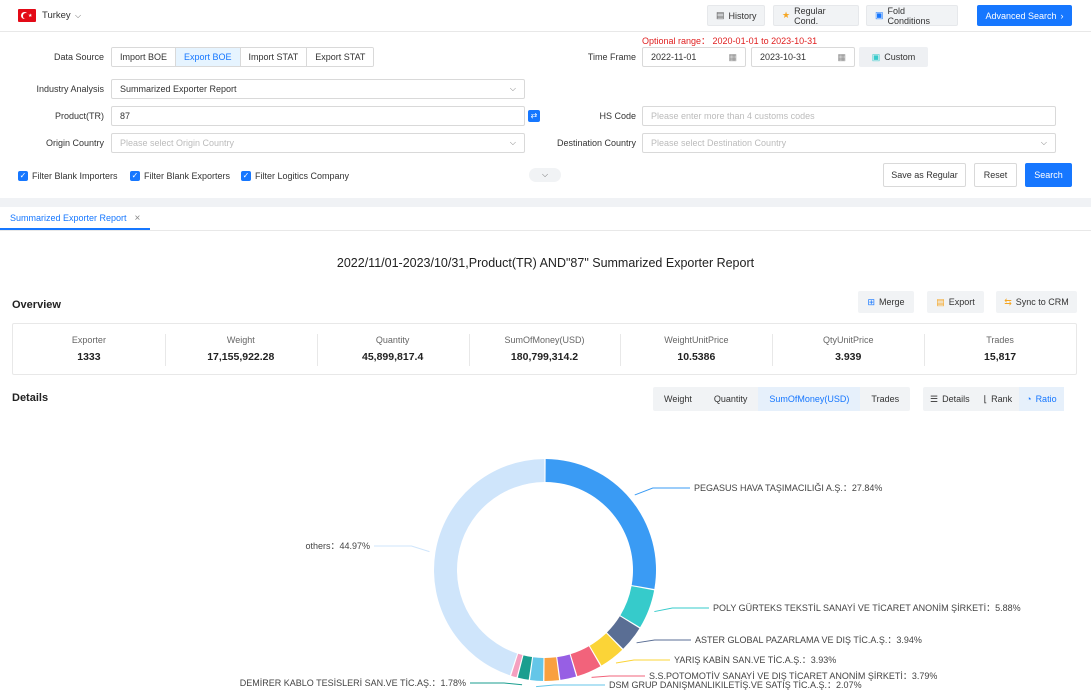  I want to click on hs-code-input: Please enter more than 4 customs codes, so click(849, 116).